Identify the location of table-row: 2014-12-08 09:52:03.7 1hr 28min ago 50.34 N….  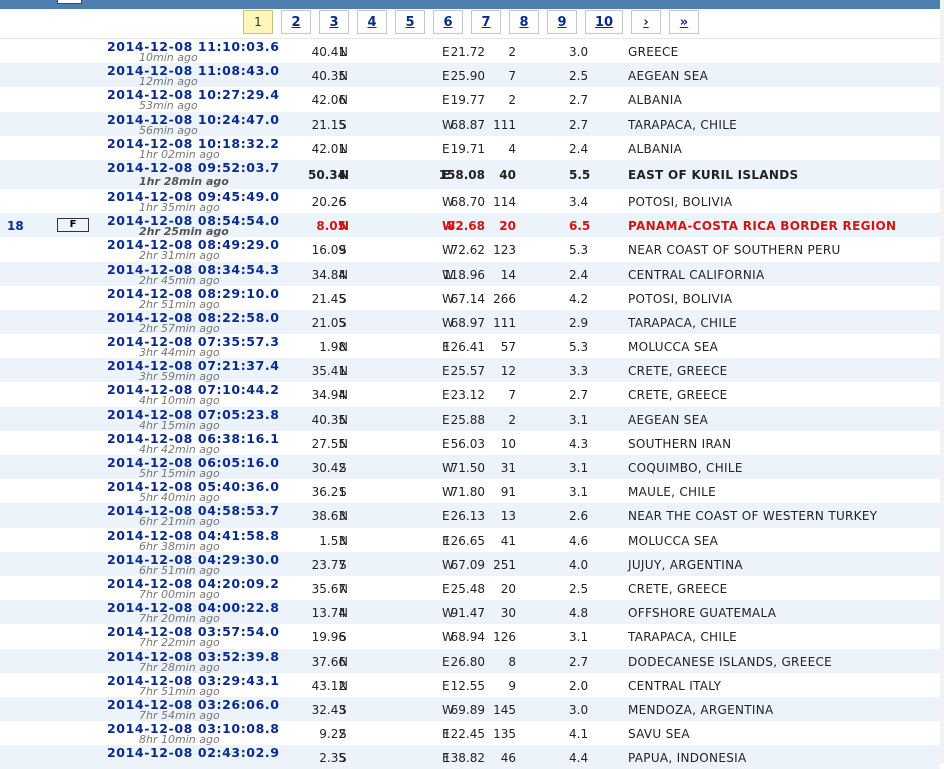
(470, 174).